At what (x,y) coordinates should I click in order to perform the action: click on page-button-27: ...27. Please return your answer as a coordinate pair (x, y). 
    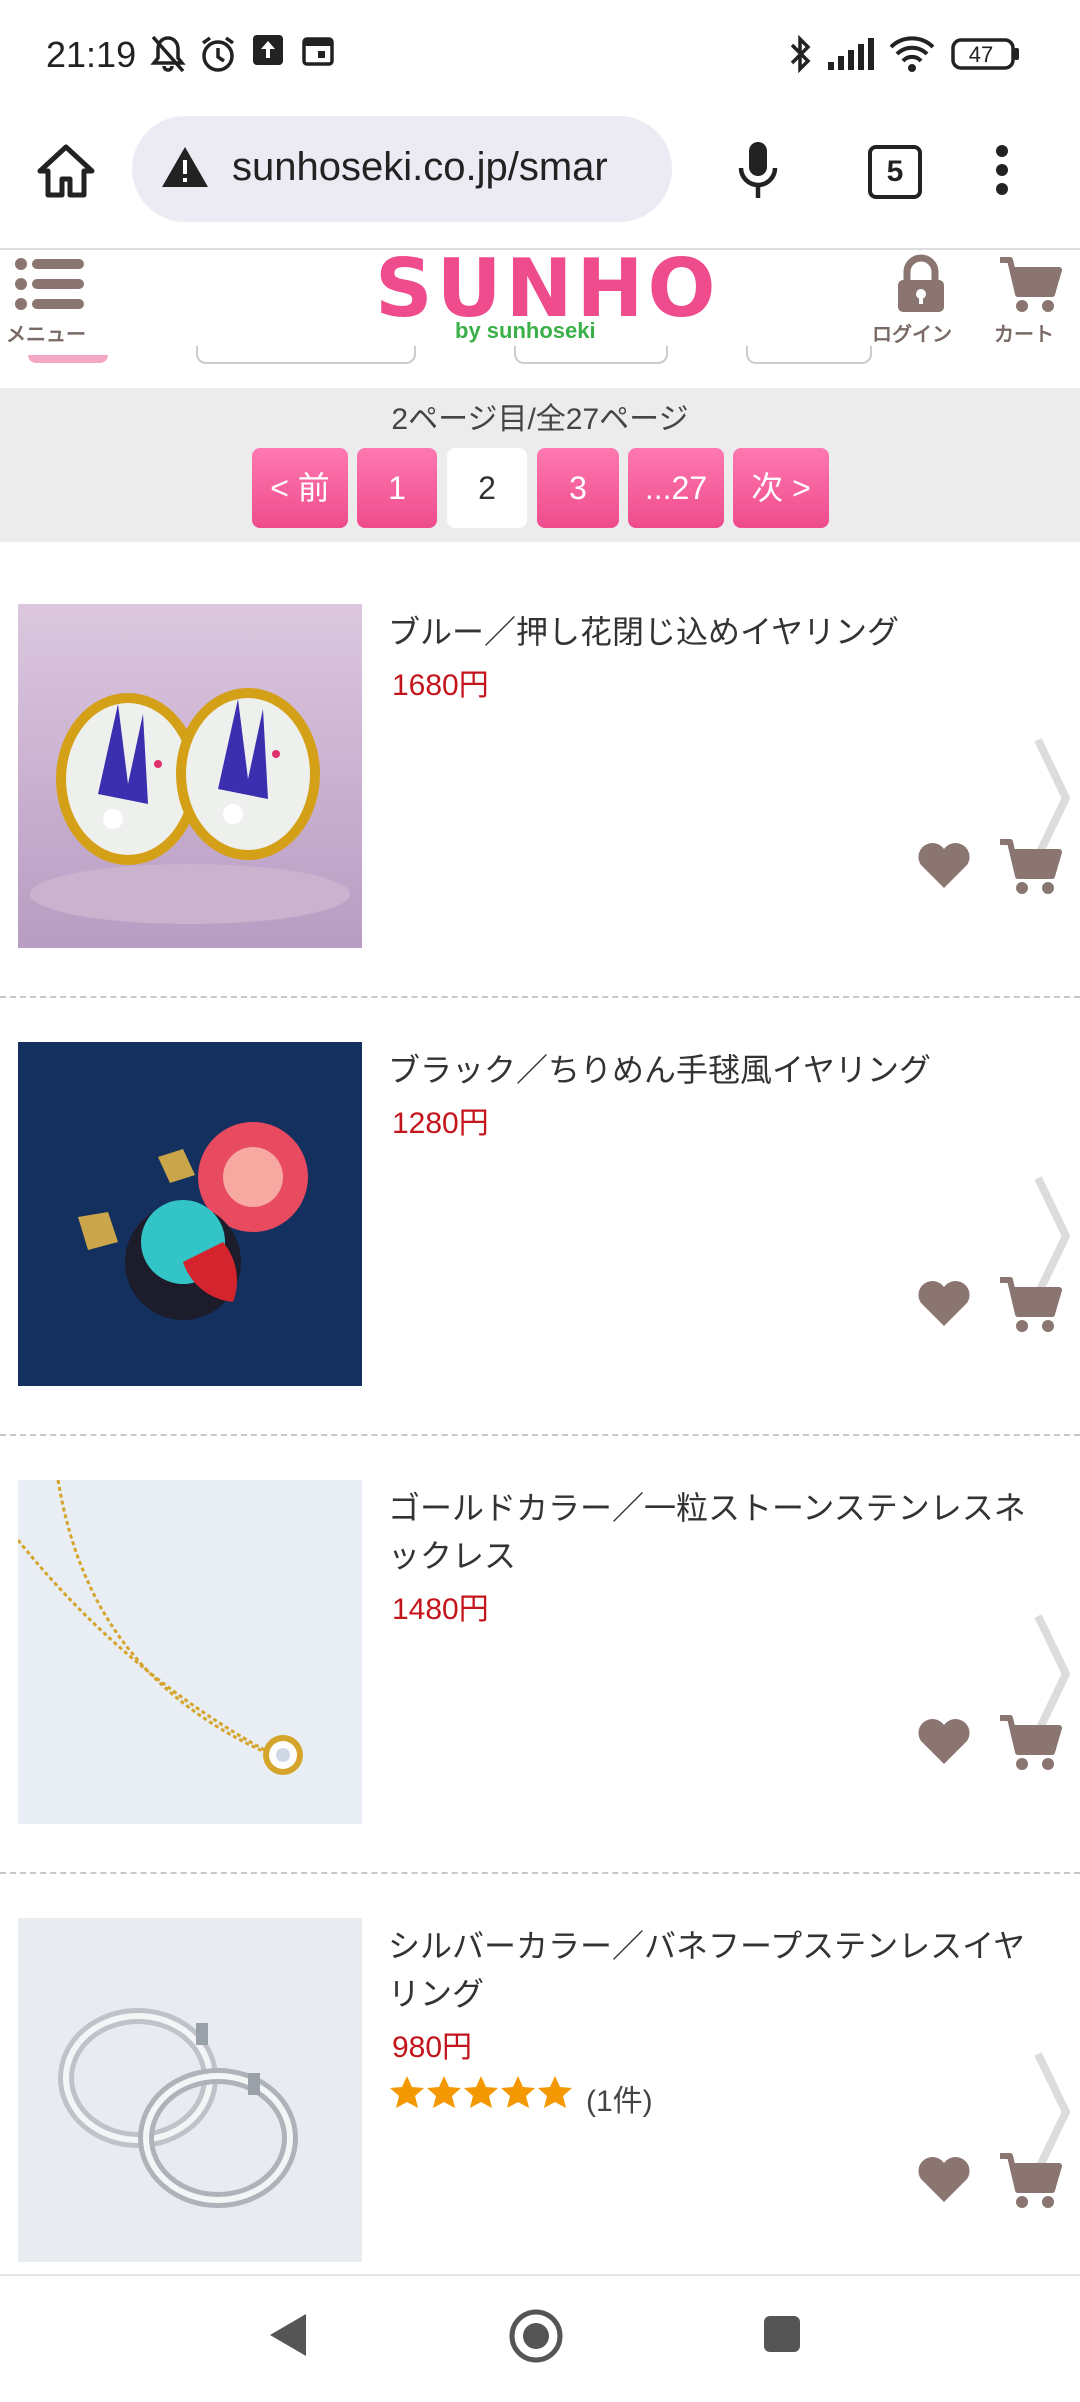
    Looking at the image, I should click on (676, 488).